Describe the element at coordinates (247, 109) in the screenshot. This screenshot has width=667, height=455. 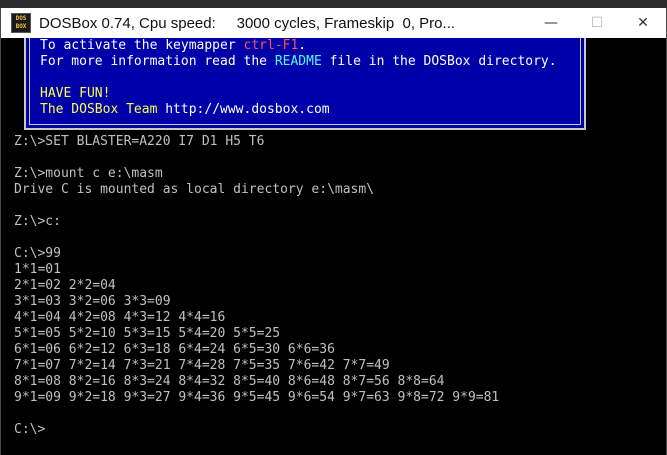
I see `dosbox-url: http://www.dosbox.com` at that location.